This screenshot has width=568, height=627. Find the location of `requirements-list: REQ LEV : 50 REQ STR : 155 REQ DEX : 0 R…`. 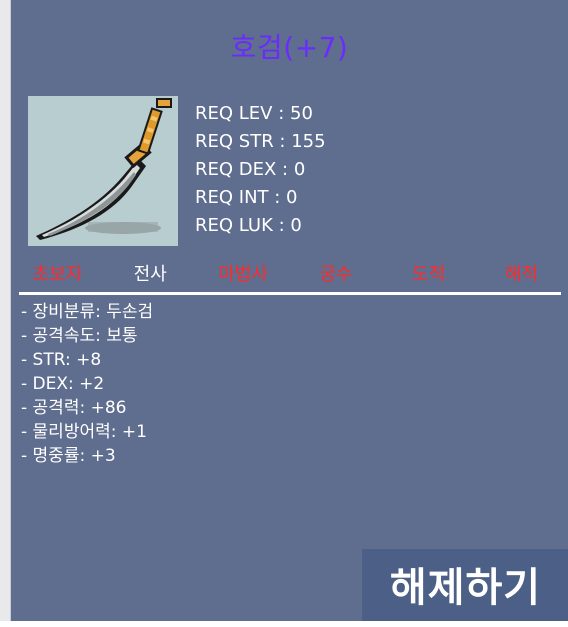

requirements-list: REQ LEV : 50 REQ STR : 155 REQ DEX : 0 R… is located at coordinates (260, 170).